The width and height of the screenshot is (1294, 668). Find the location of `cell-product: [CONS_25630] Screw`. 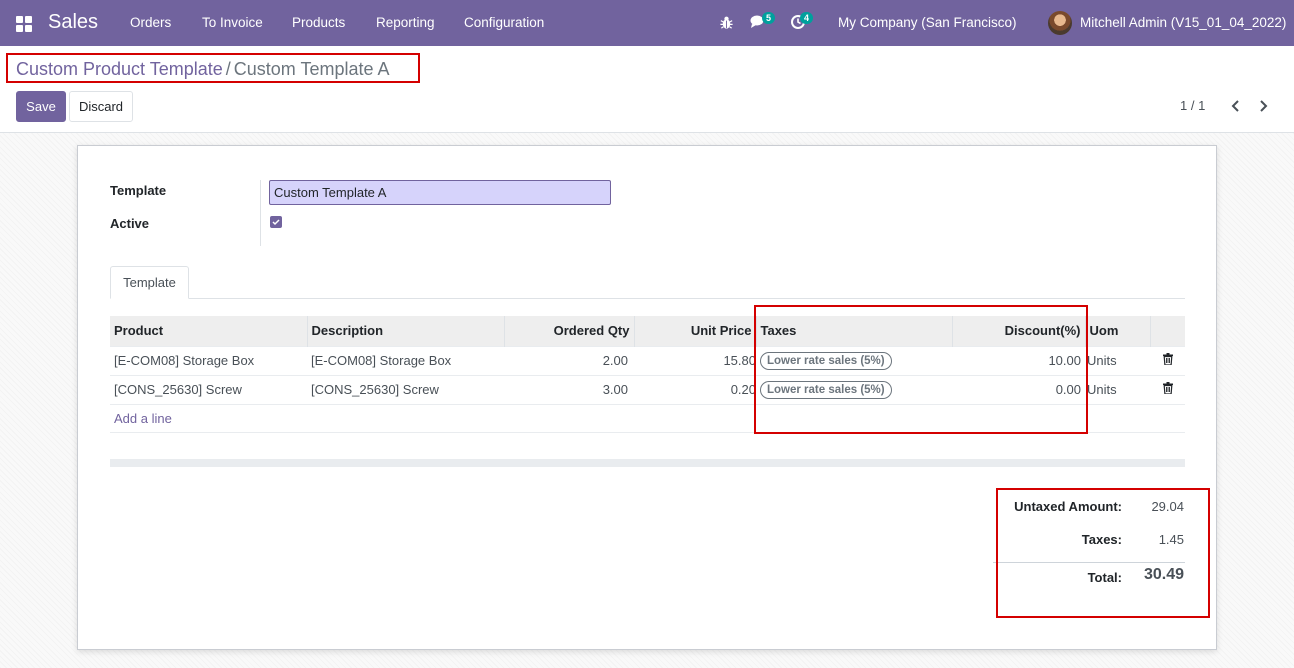

cell-product: [CONS_25630] Screw is located at coordinates (208, 389).